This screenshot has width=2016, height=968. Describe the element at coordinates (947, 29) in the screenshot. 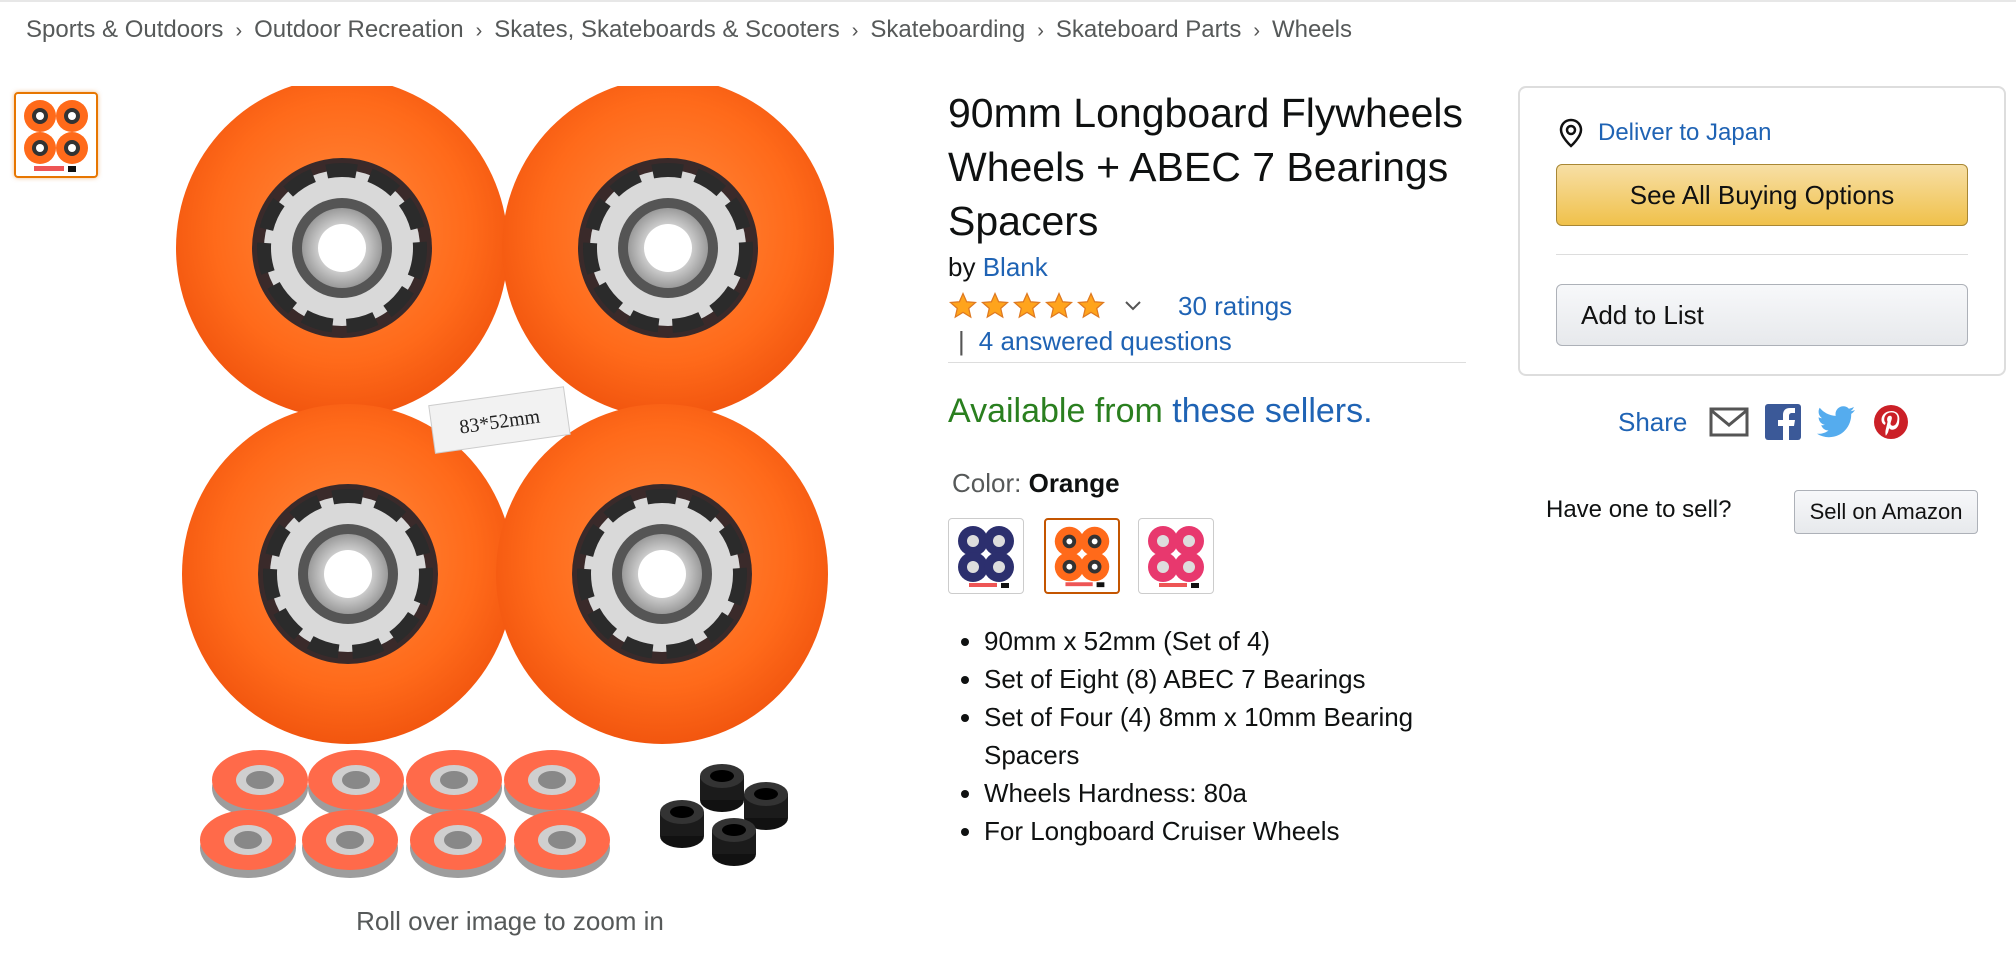

I see `breadcrumb-item-skateboarding: Skateboarding` at that location.